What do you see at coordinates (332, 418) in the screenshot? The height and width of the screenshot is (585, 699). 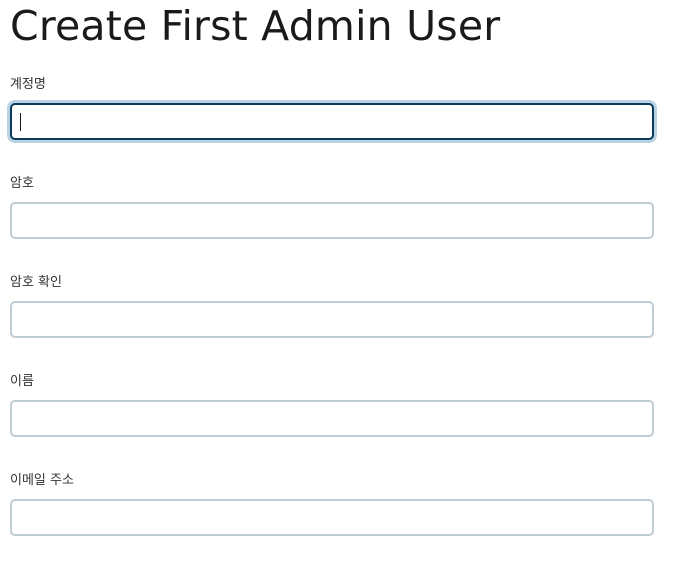 I see `full-name-input` at bounding box center [332, 418].